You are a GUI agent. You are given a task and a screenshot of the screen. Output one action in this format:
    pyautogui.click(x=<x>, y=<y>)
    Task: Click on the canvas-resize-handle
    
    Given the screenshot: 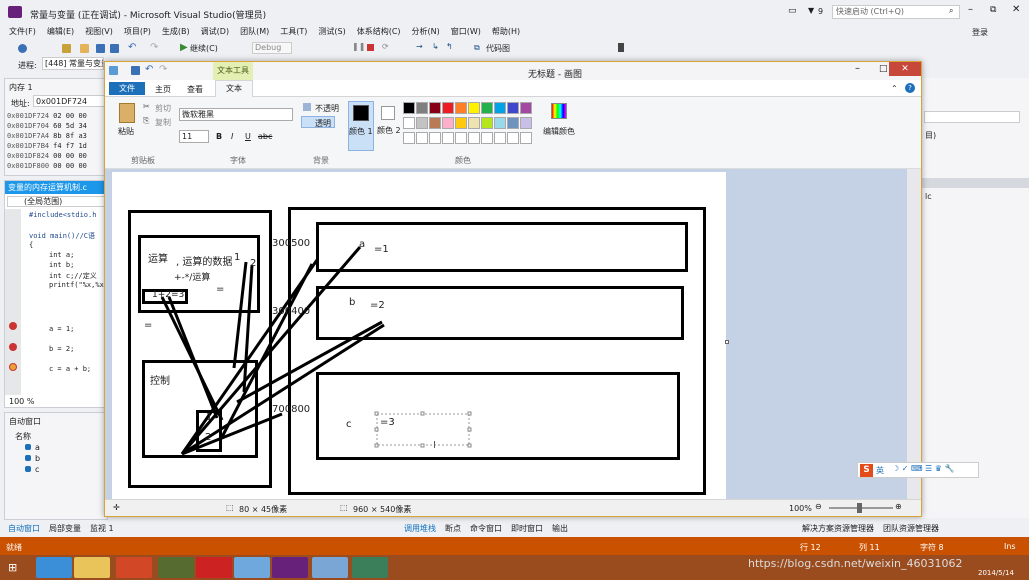 What is the action you would take?
    pyautogui.click(x=727, y=342)
    